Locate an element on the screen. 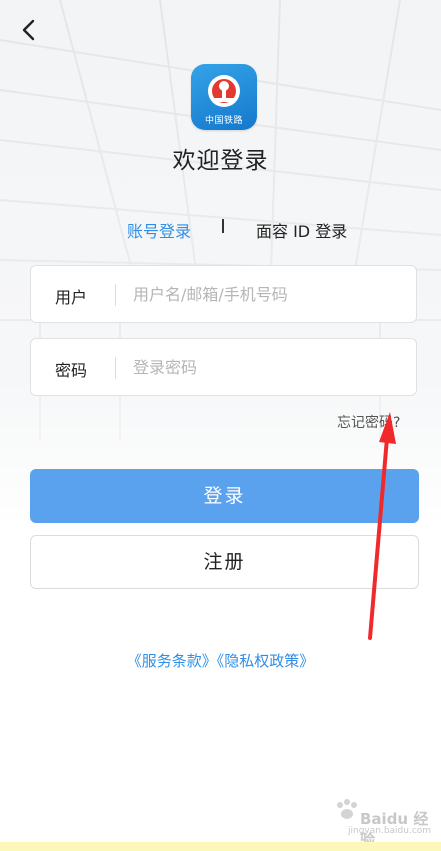 The height and width of the screenshot is (851, 441). policy-links: 《服务条款》《隐私权政策》 is located at coordinates (220, 660).